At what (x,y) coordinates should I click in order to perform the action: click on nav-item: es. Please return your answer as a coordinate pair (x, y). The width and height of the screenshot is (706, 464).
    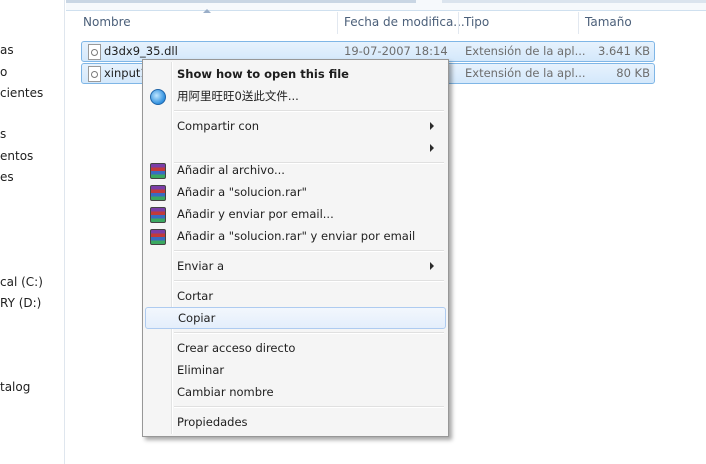
    Looking at the image, I should click on (7, 177).